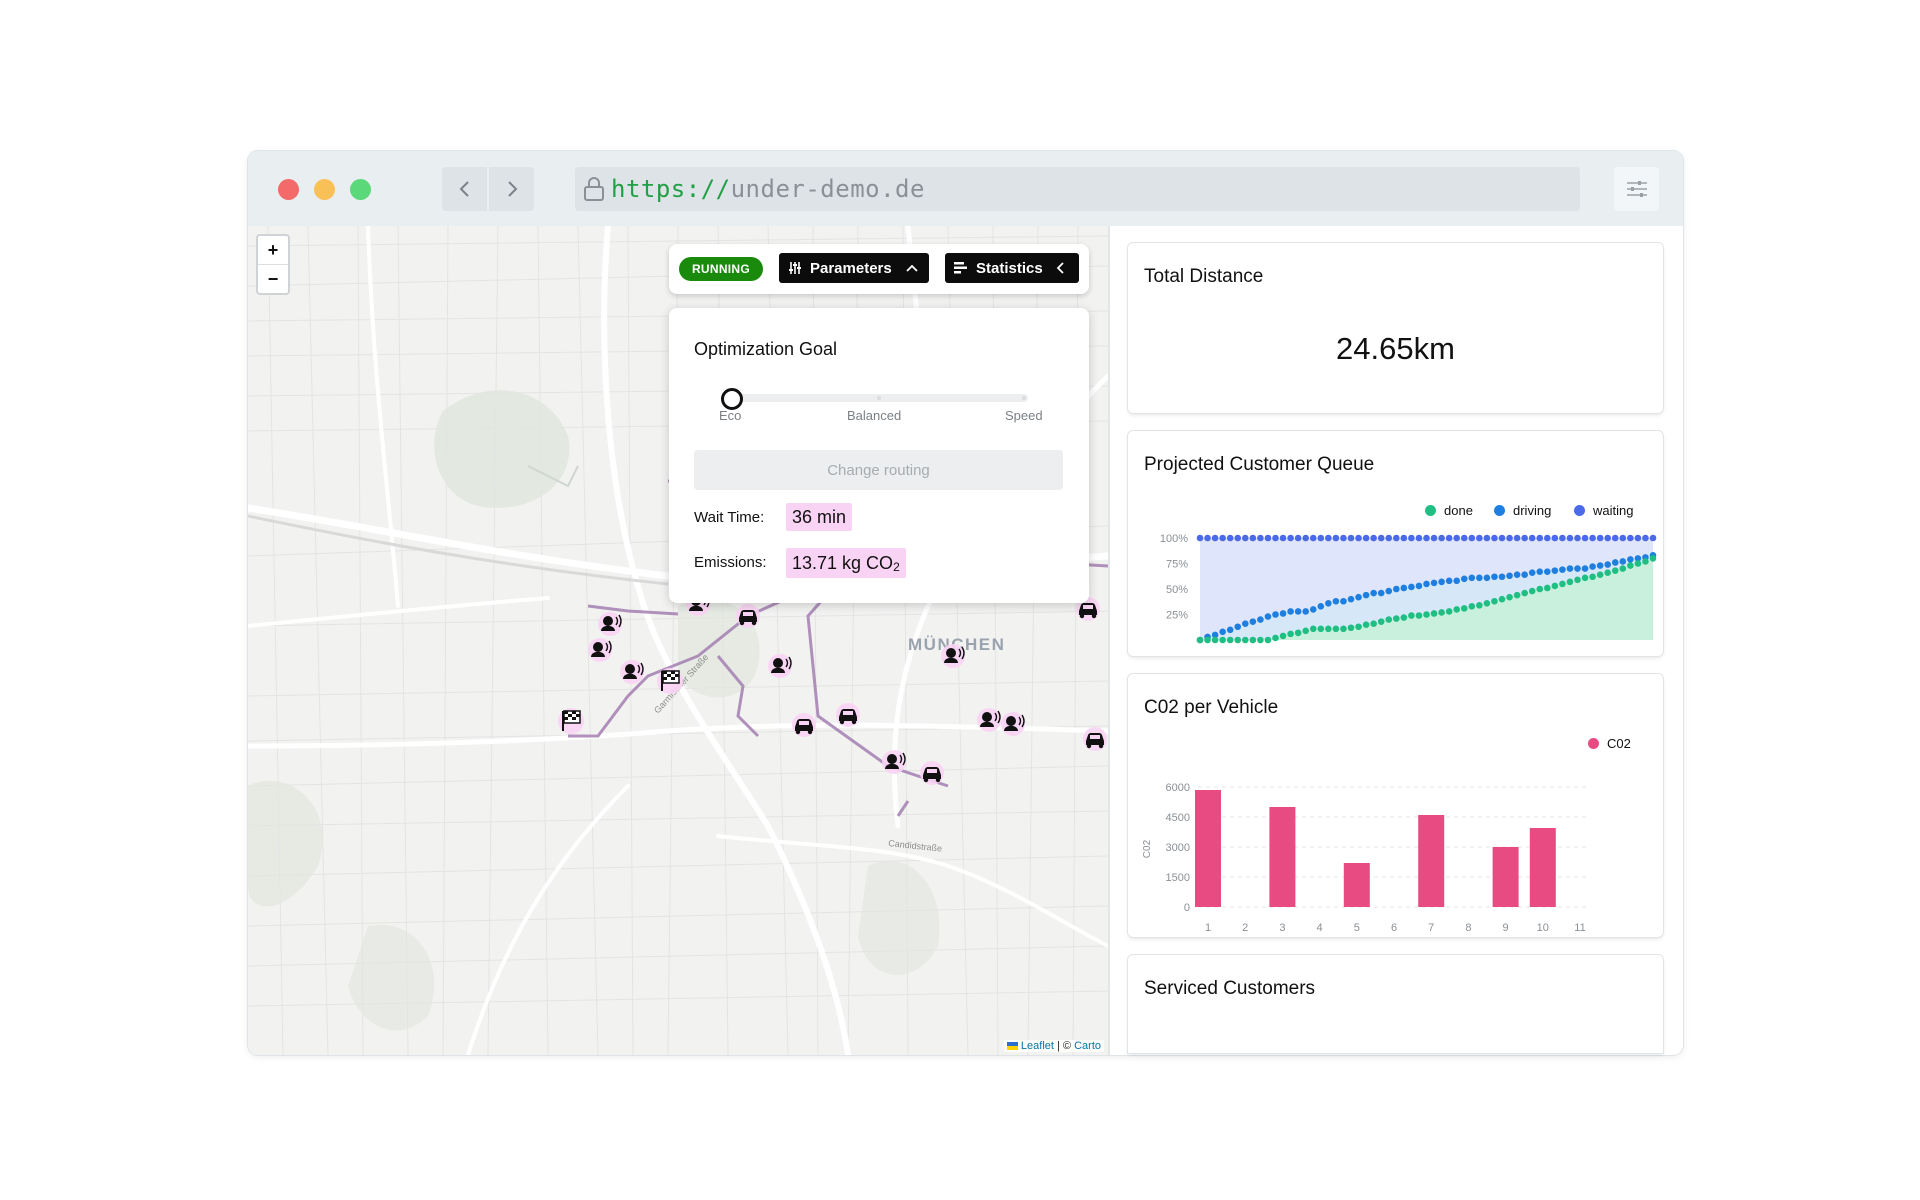  I want to click on sliders-icon, so click(1636, 189).